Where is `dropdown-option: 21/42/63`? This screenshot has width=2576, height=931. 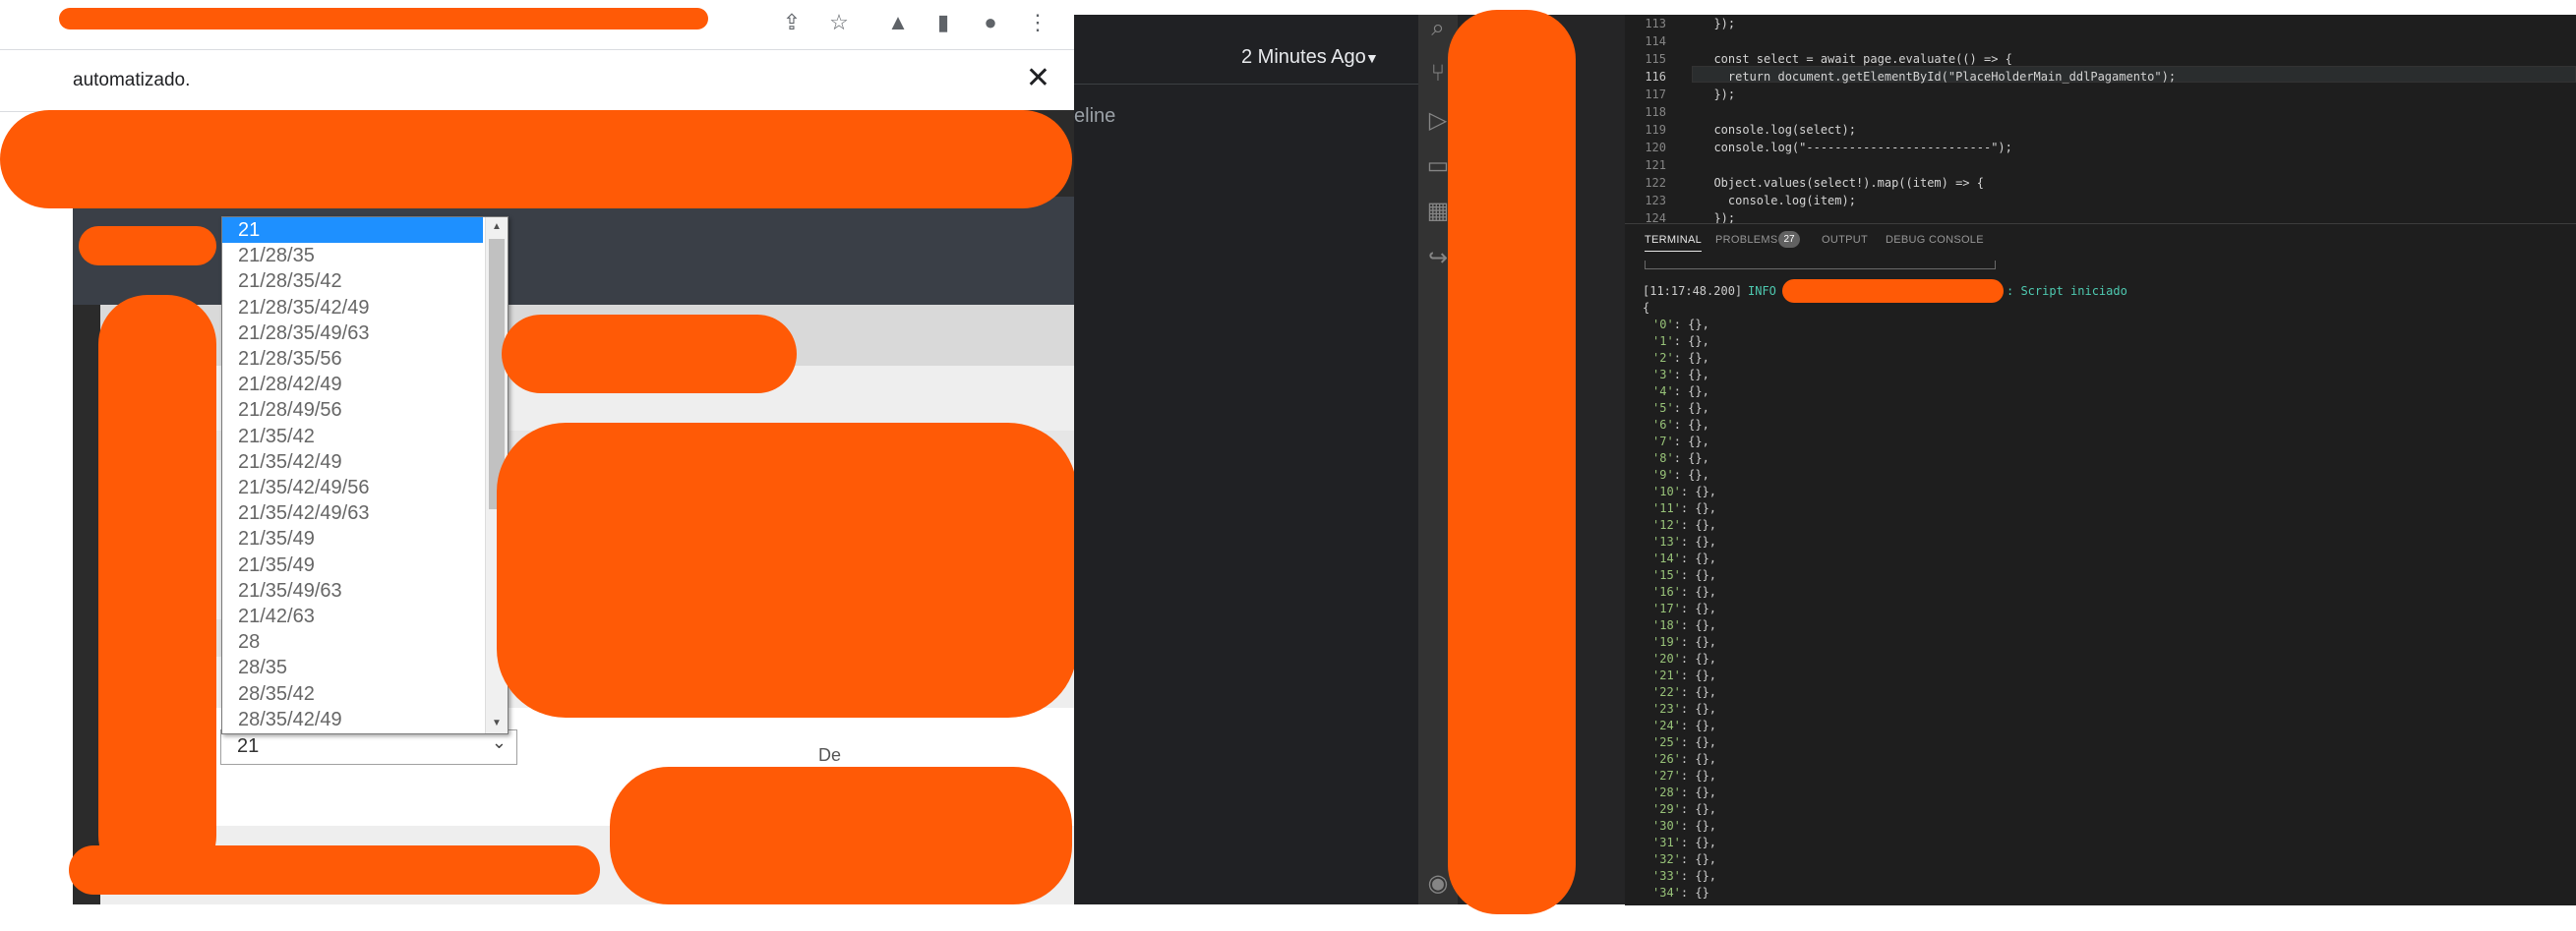
dropdown-option: 21/42/63 is located at coordinates (352, 617).